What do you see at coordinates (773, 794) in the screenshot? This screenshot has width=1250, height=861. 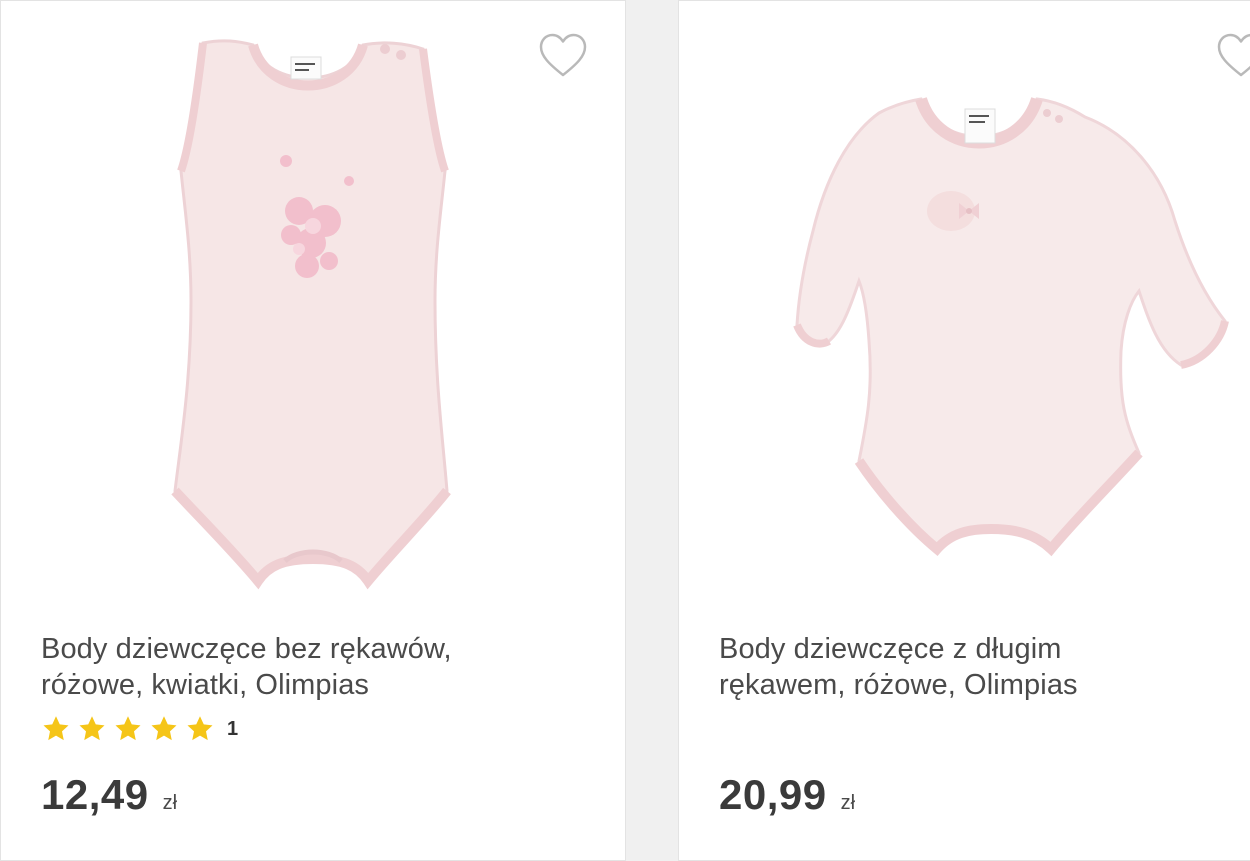 I see `price-value: 20,99` at bounding box center [773, 794].